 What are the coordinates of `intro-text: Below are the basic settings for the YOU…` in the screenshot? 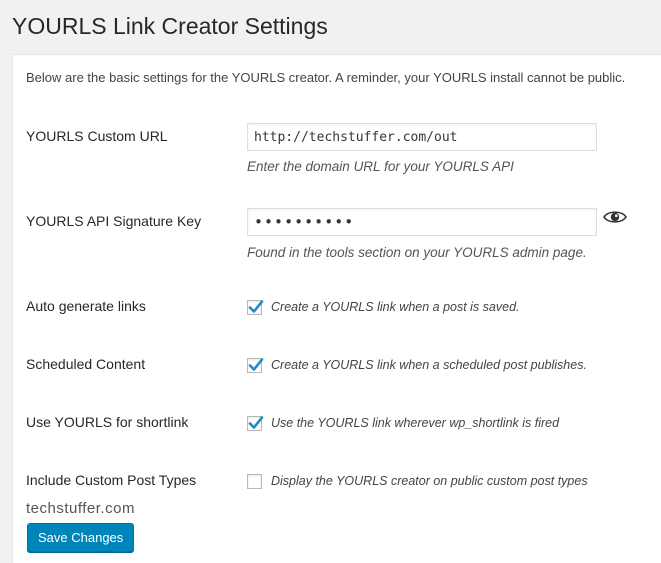 It's located at (326, 77).